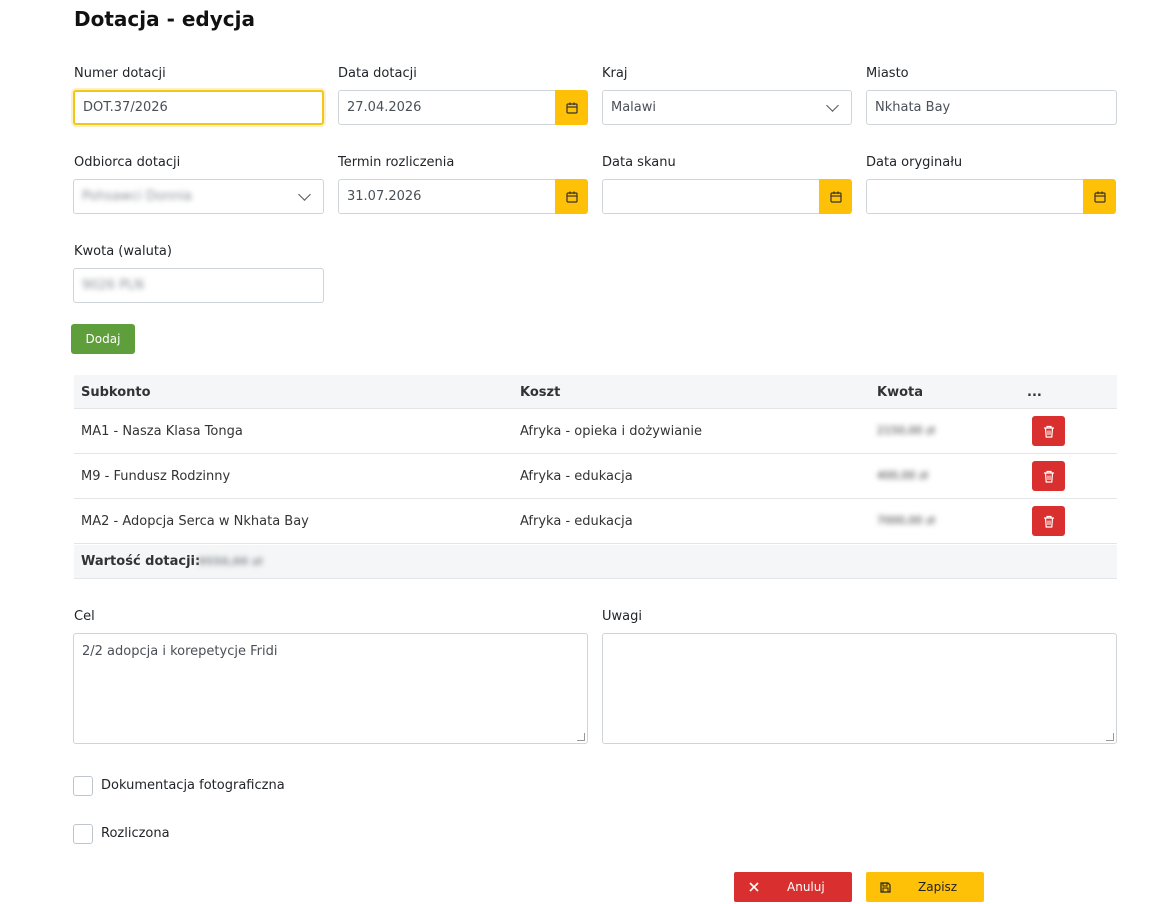 The image size is (1175, 904). I want to click on data-dotacji-calendar-button, so click(571, 107).